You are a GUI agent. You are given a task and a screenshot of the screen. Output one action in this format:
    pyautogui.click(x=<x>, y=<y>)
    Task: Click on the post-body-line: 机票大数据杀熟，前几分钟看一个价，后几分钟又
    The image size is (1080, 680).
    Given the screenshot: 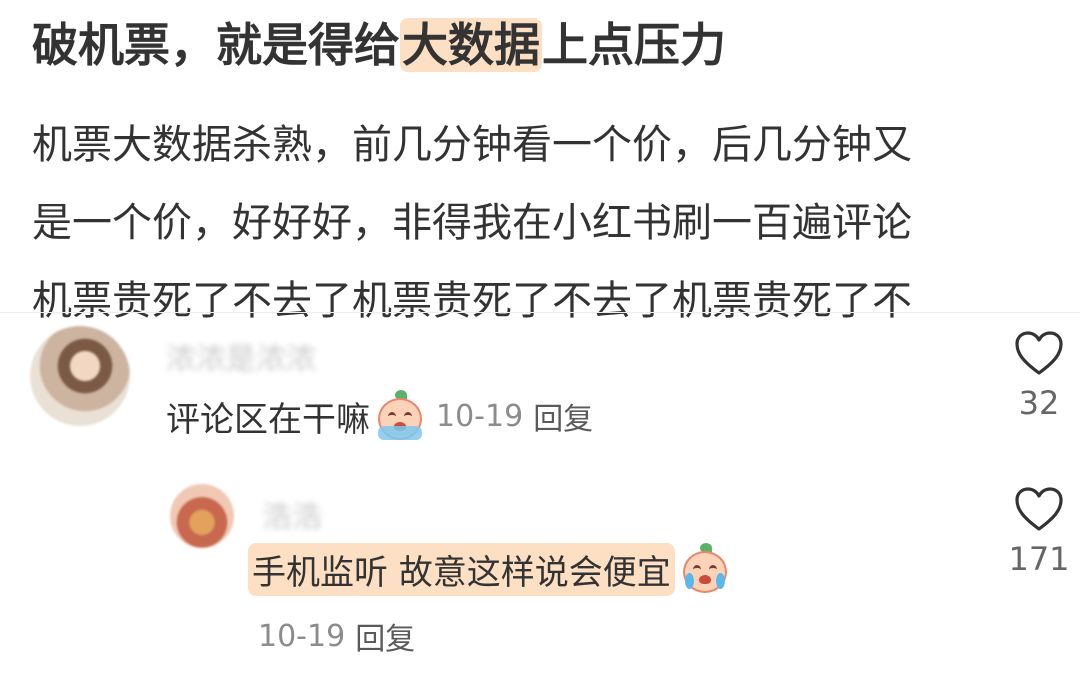 What is the action you would take?
    pyautogui.click(x=472, y=145)
    